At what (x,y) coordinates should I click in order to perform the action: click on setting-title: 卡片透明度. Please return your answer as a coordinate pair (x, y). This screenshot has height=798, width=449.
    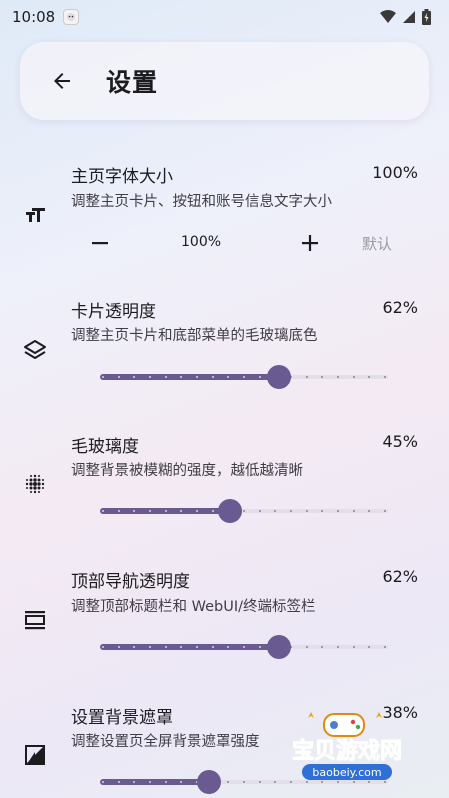
    Looking at the image, I should click on (113, 312).